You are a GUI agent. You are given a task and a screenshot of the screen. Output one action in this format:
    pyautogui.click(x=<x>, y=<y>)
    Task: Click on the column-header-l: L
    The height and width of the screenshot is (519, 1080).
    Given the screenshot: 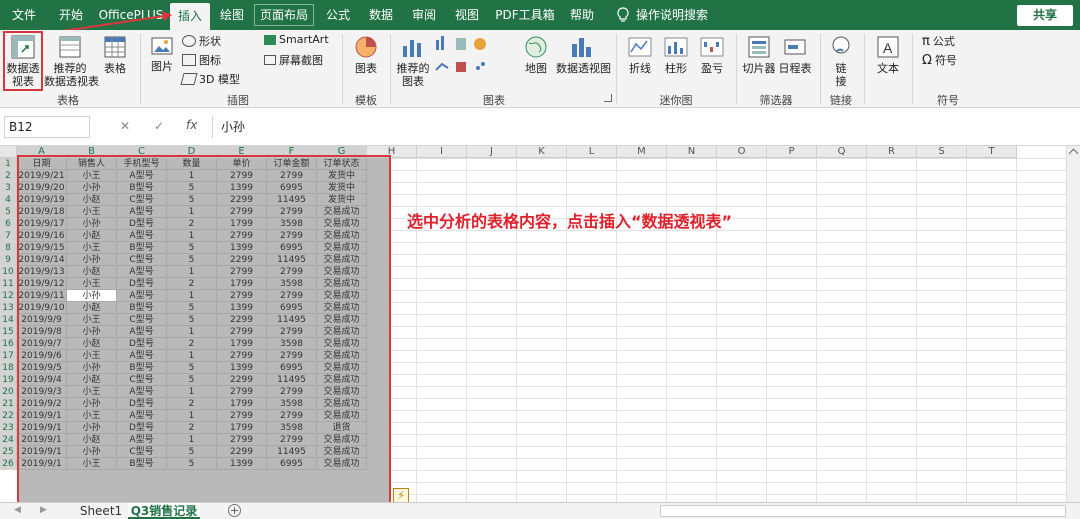 What is the action you would take?
    pyautogui.click(x=592, y=152)
    